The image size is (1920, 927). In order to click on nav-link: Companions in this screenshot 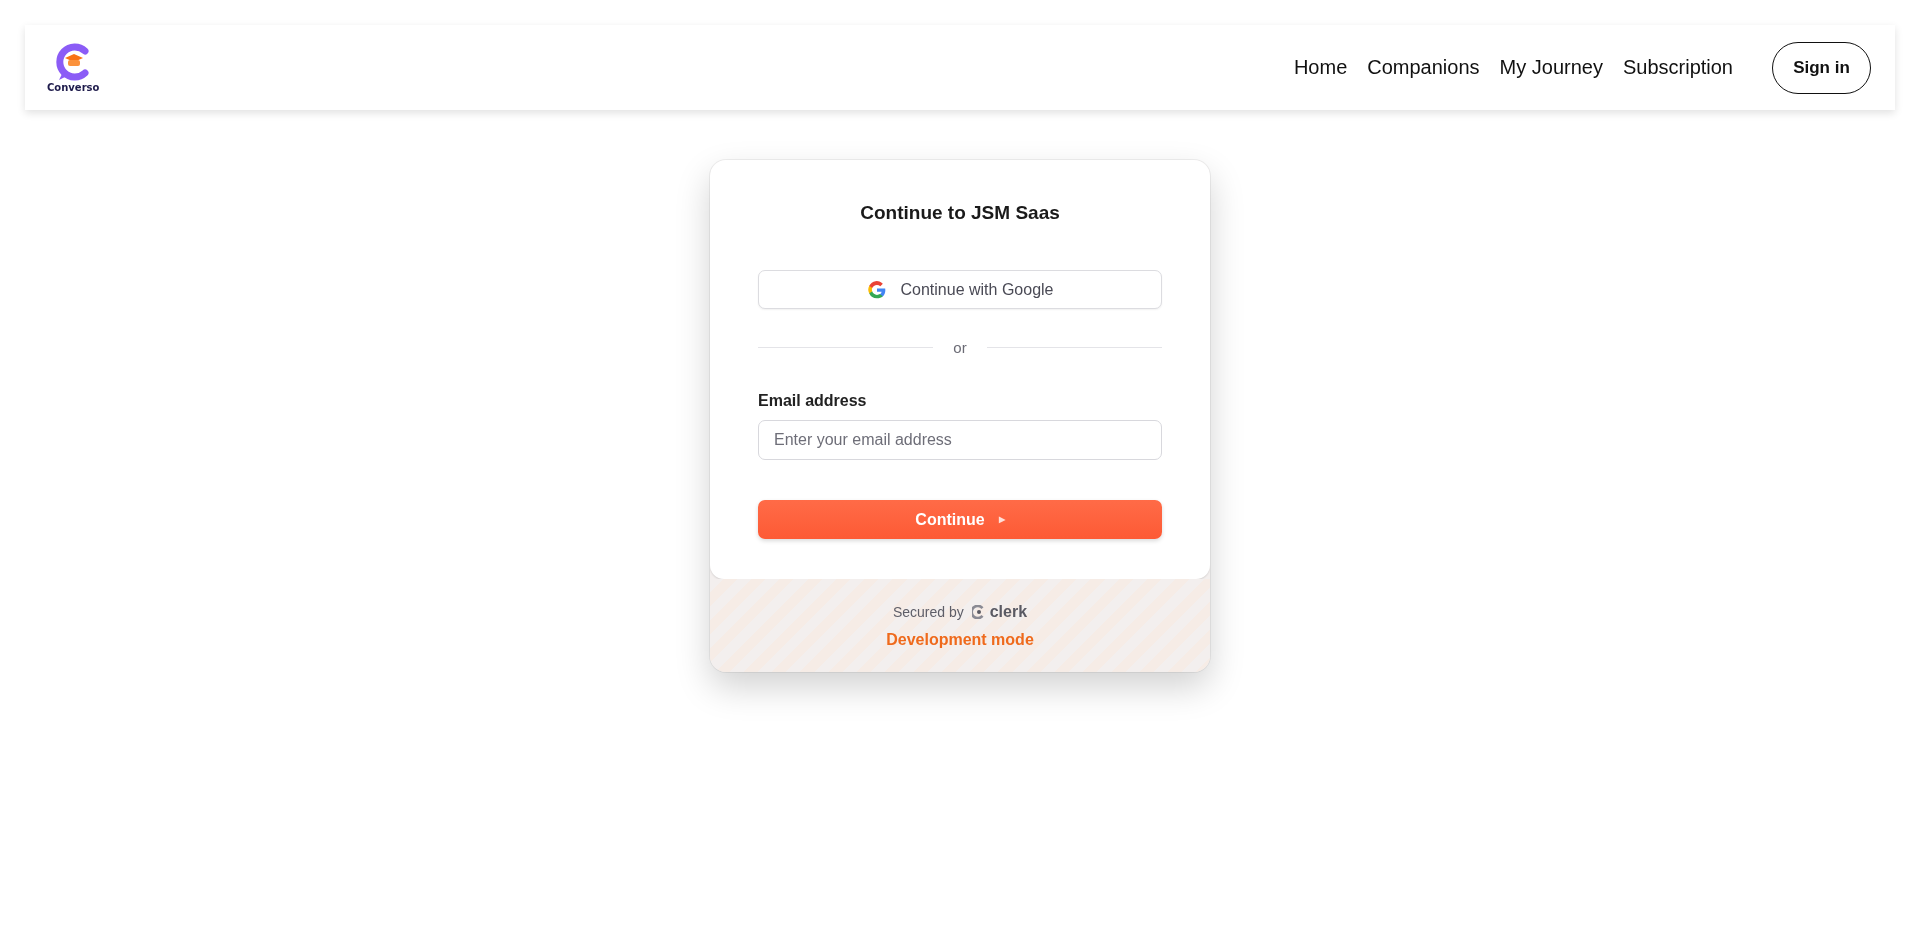, I will do `click(1423, 67)`.